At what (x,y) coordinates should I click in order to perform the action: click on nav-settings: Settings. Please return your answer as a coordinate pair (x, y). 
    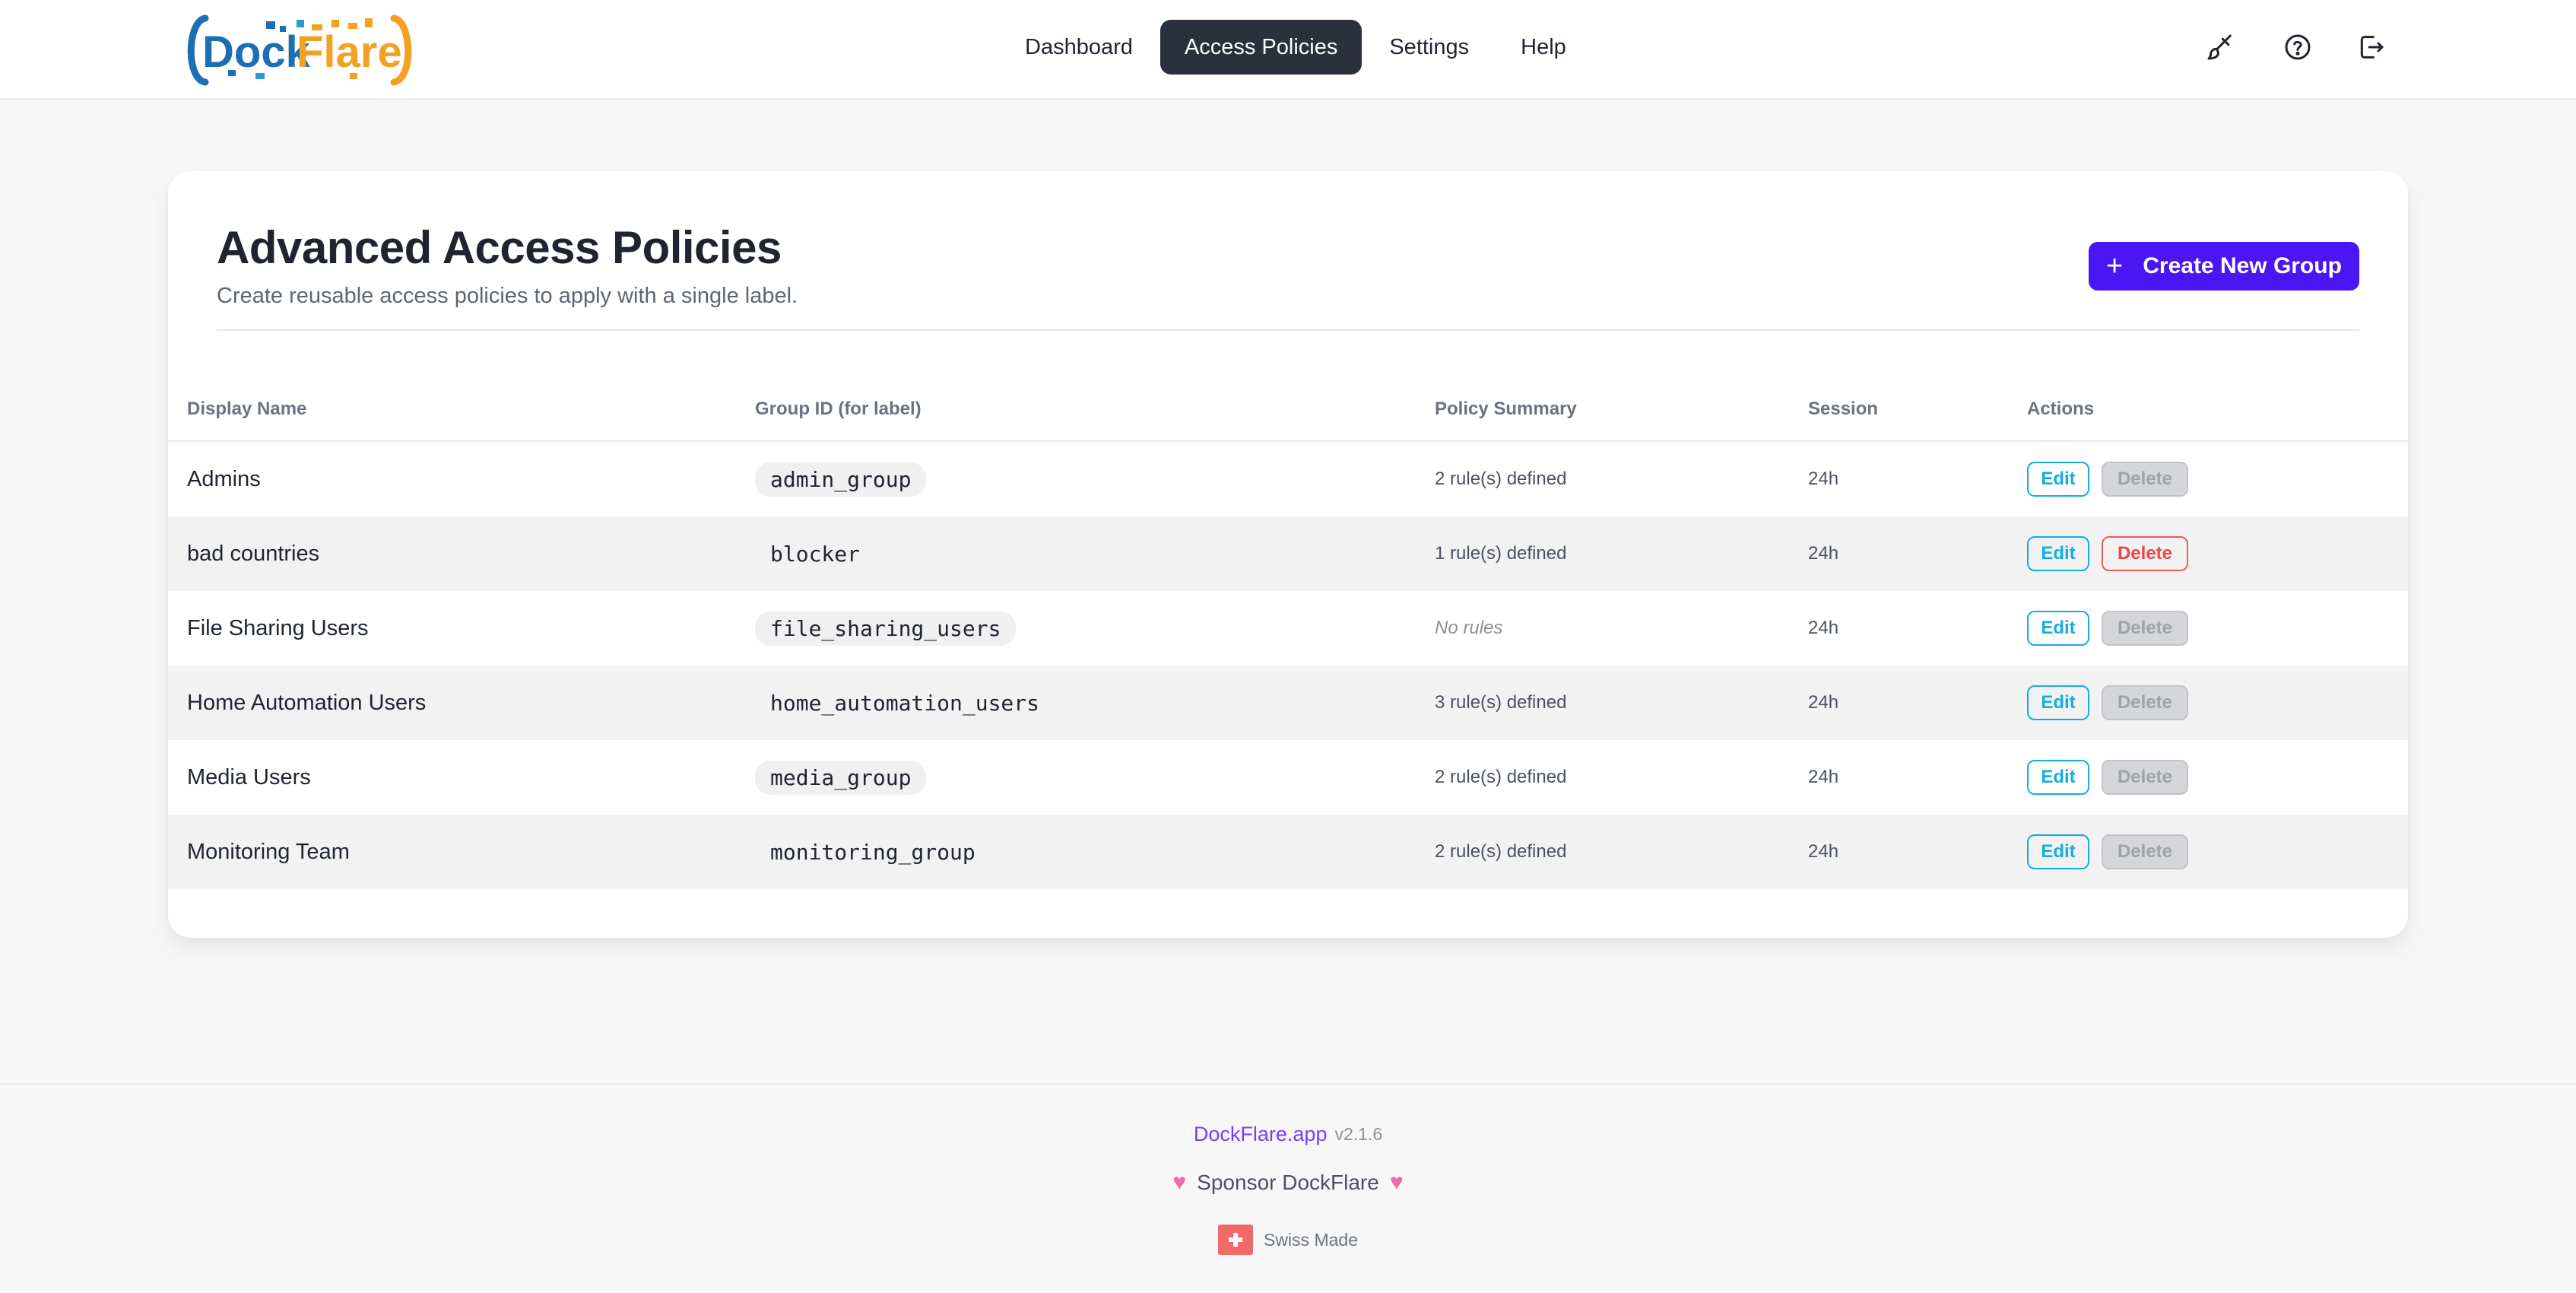
    Looking at the image, I should click on (1429, 48).